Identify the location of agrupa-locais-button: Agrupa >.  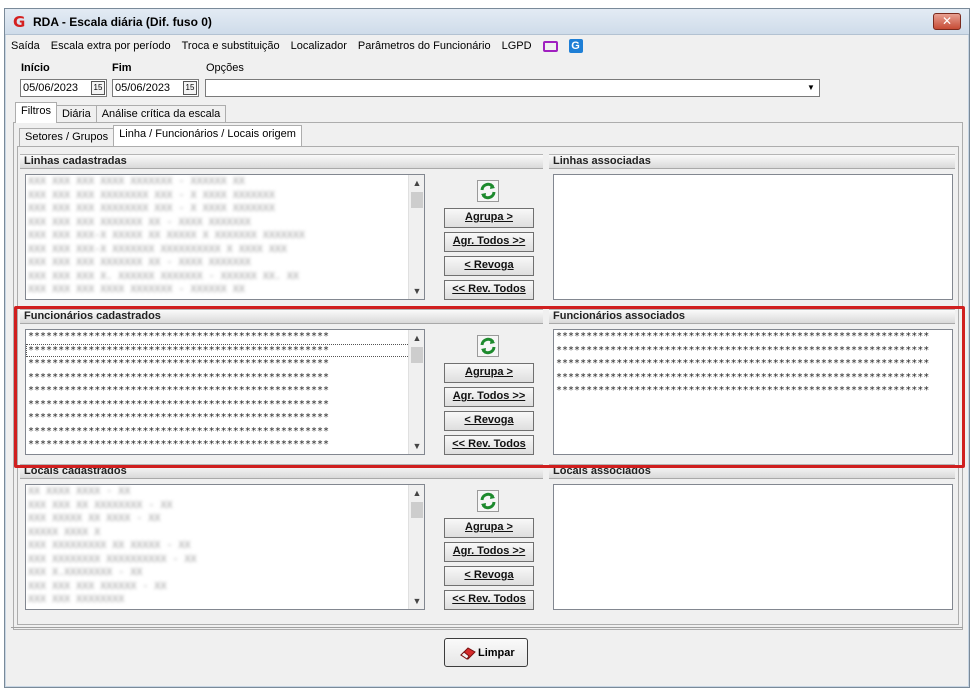
(489, 528).